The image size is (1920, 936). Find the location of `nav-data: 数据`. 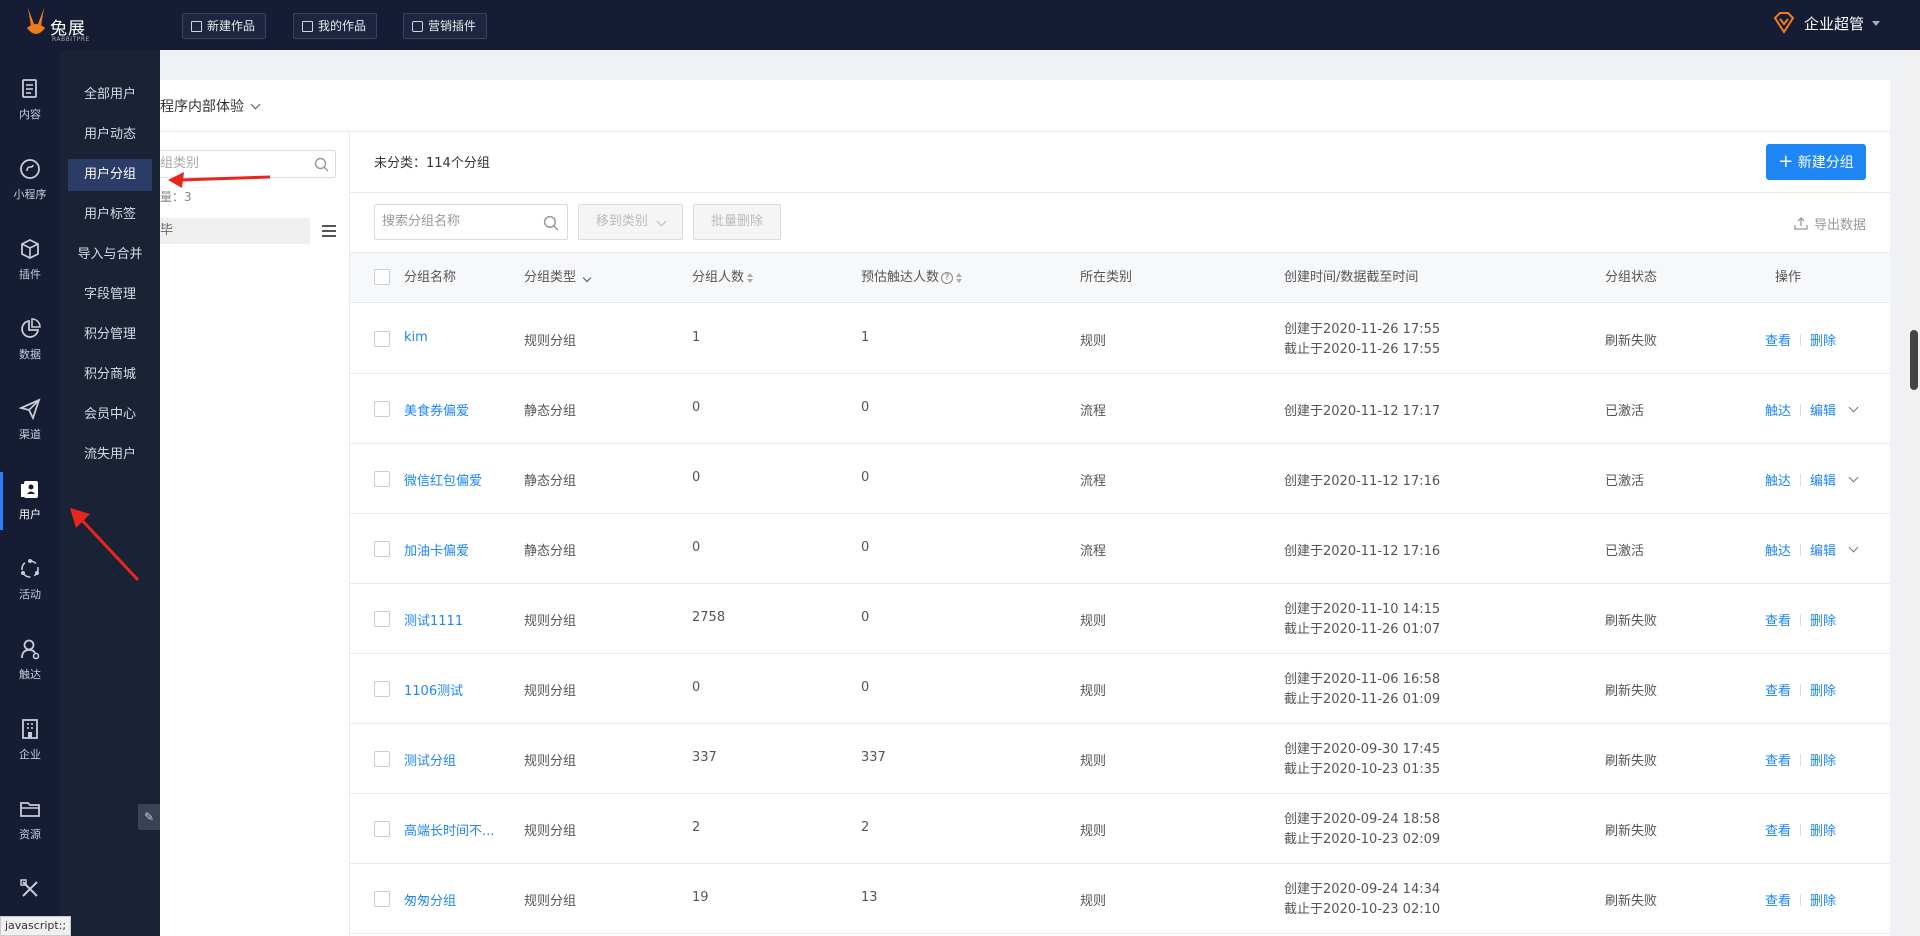

nav-data: 数据 is located at coordinates (30, 346).